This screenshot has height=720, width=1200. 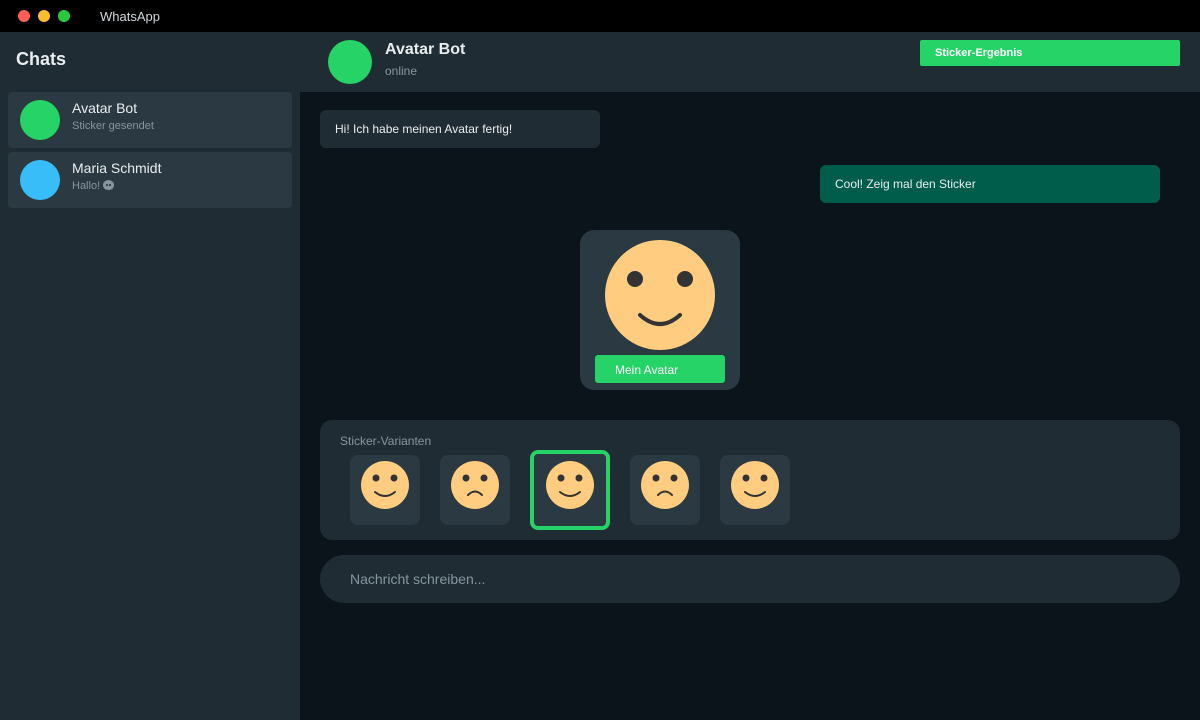 What do you see at coordinates (41, 59) in the screenshot?
I see `sidebar-title: Chats` at bounding box center [41, 59].